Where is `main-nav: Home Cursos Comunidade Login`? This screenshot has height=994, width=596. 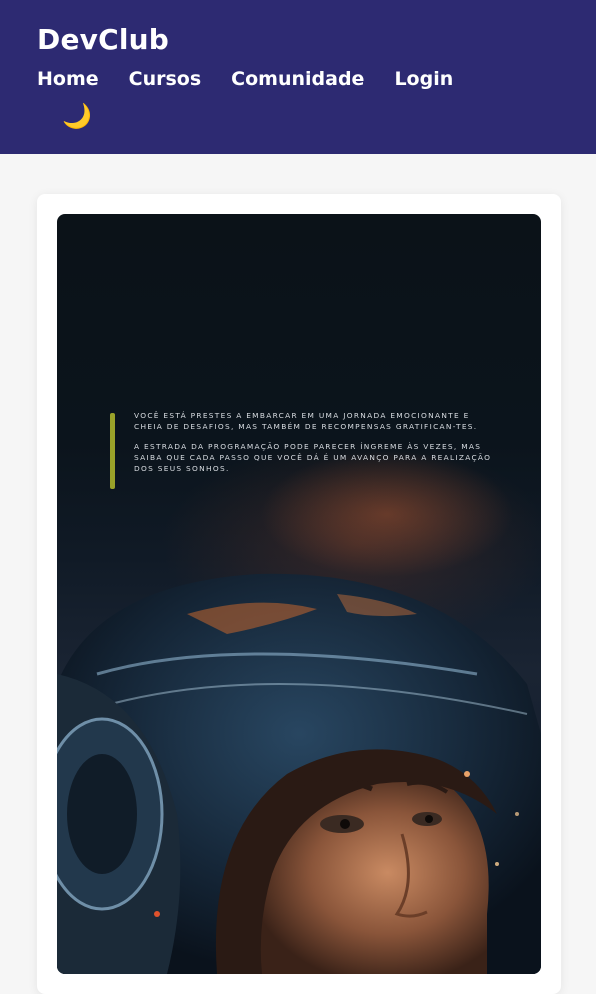 main-nav: Home Cursos Comunidade Login is located at coordinates (245, 79).